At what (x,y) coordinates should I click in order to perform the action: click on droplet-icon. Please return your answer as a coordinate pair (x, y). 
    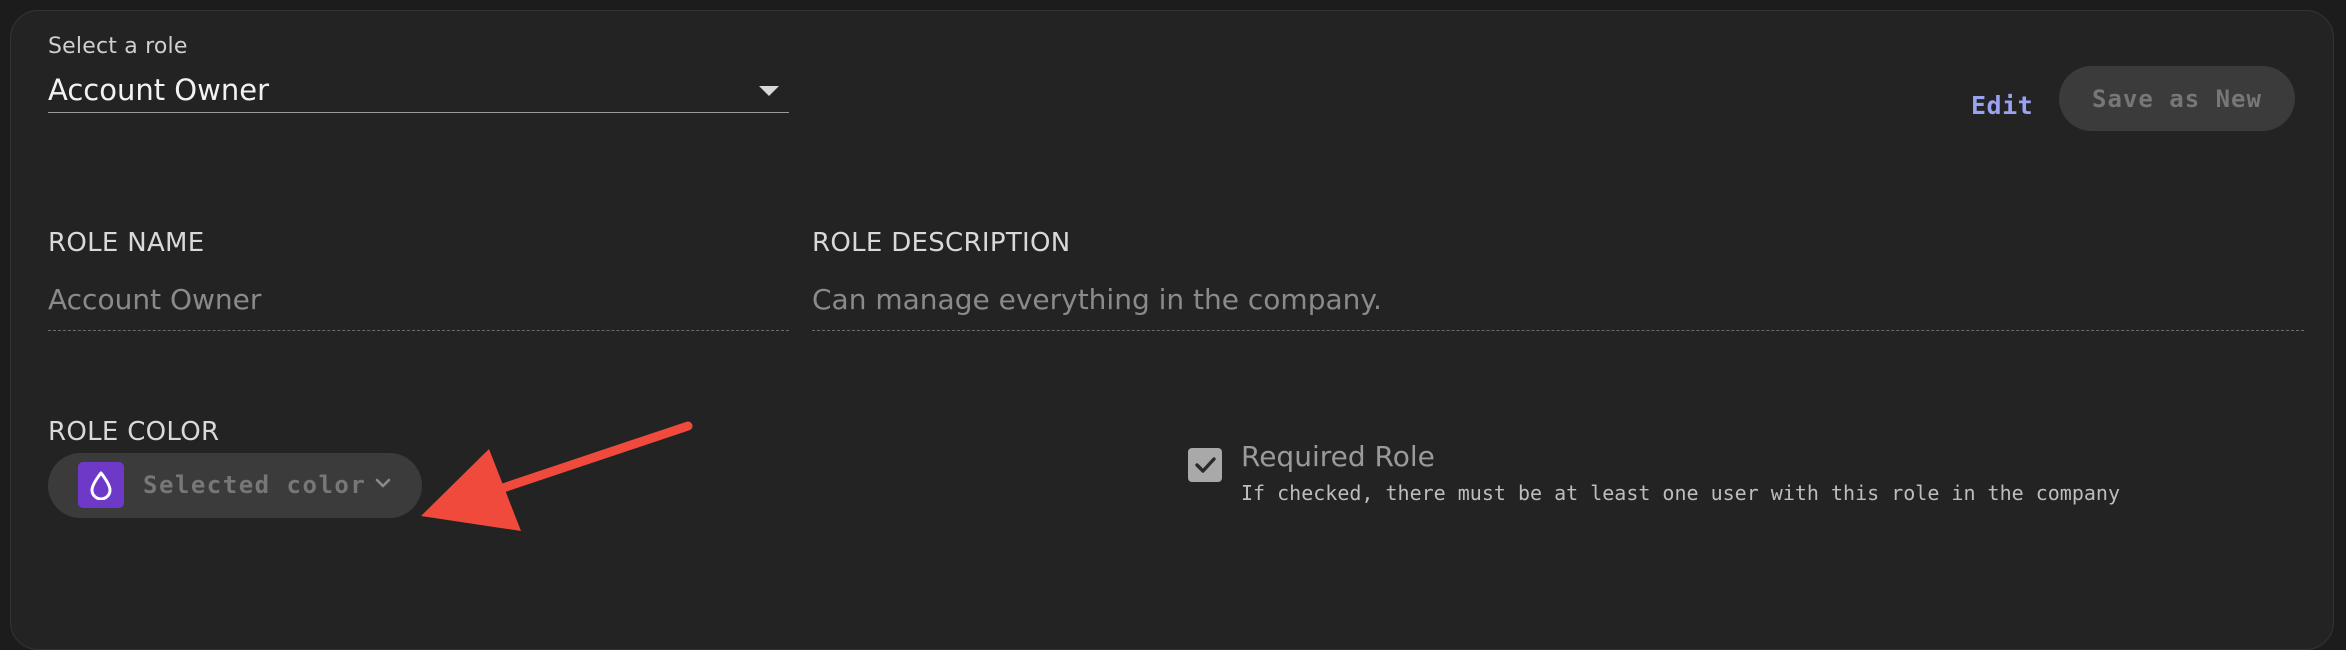
    Looking at the image, I should click on (101, 485).